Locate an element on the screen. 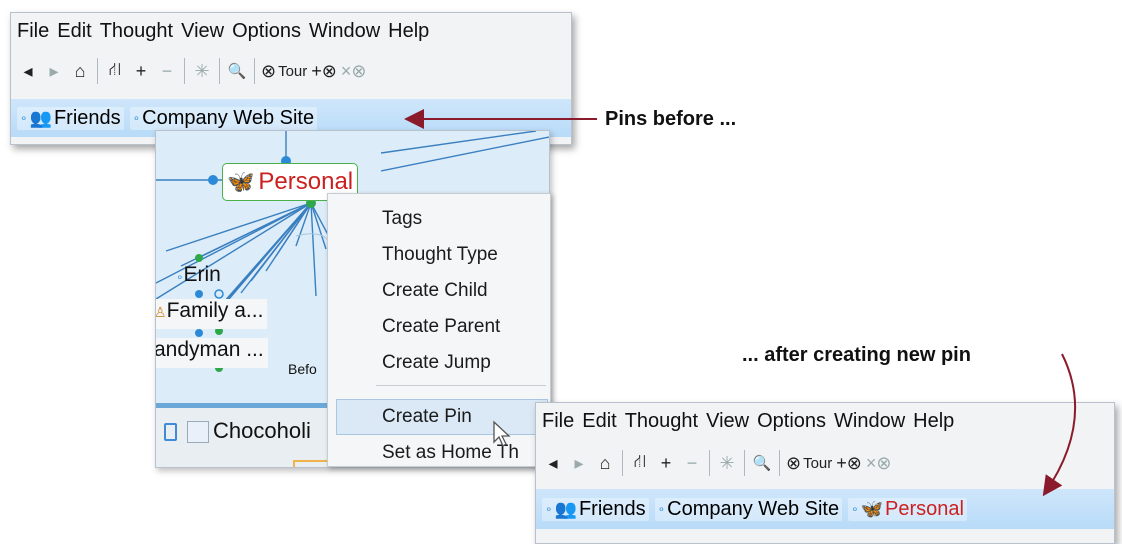 This screenshot has width=1122, height=544. menu-item-thought-type: Thought Type is located at coordinates (440, 255).